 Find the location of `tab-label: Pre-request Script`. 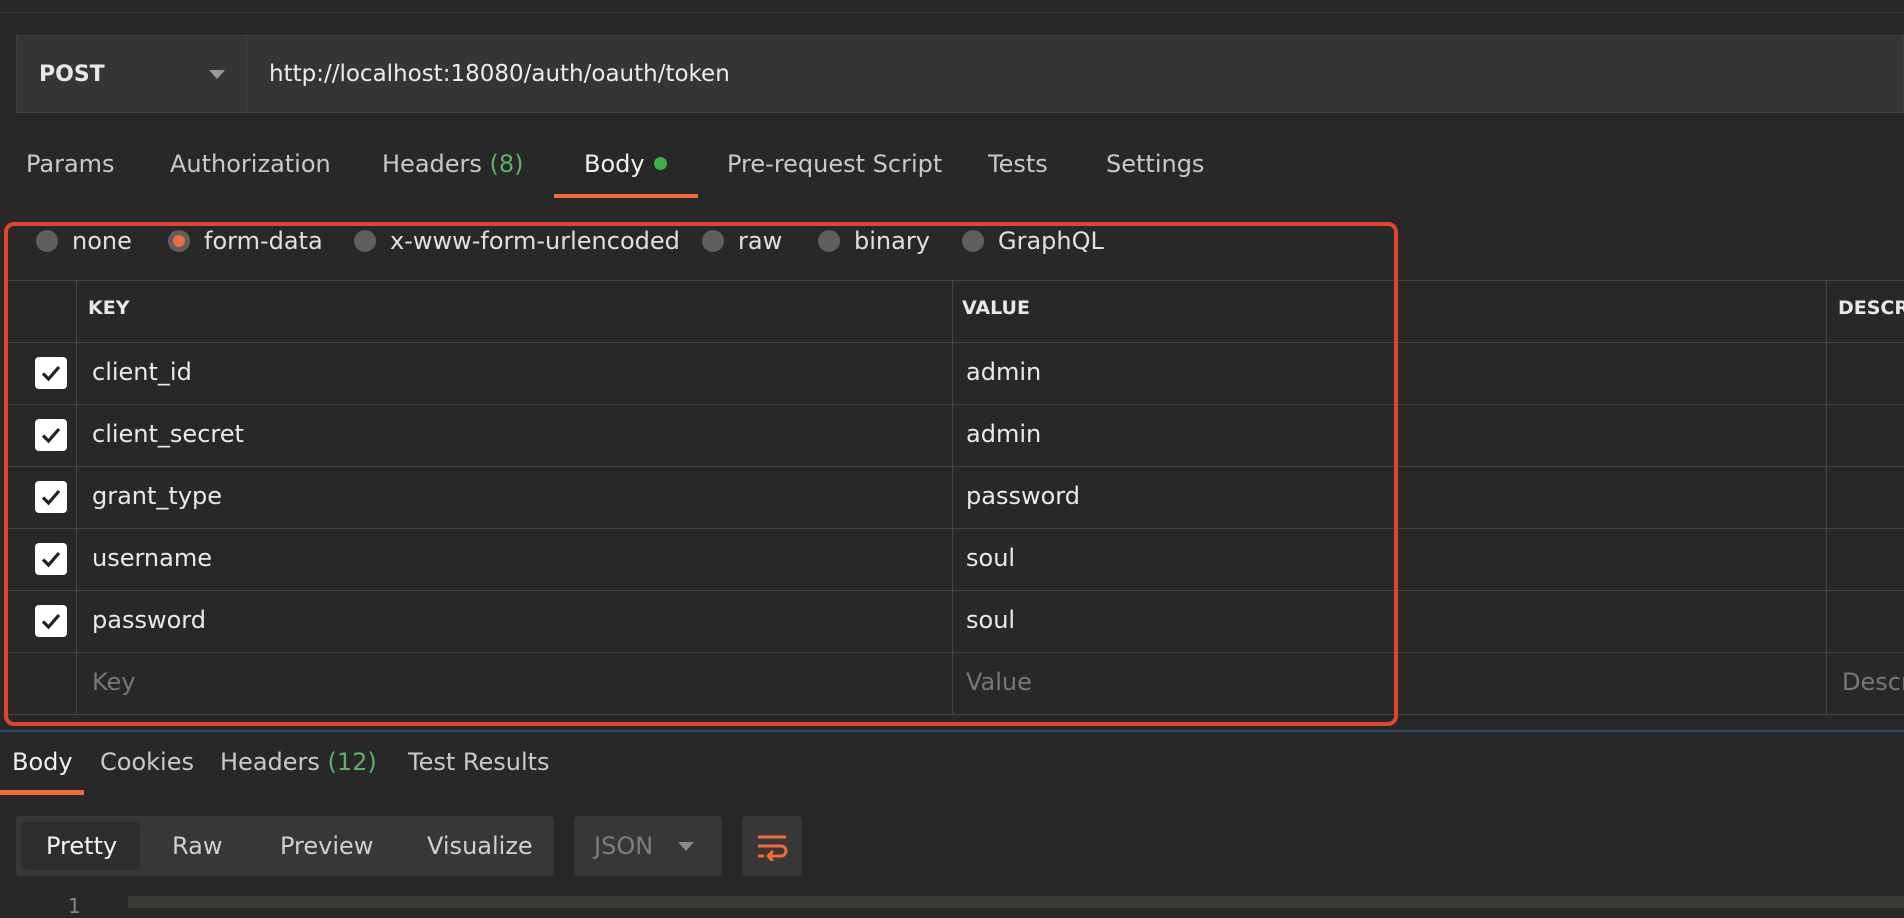

tab-label: Pre-request Script is located at coordinates (835, 164).